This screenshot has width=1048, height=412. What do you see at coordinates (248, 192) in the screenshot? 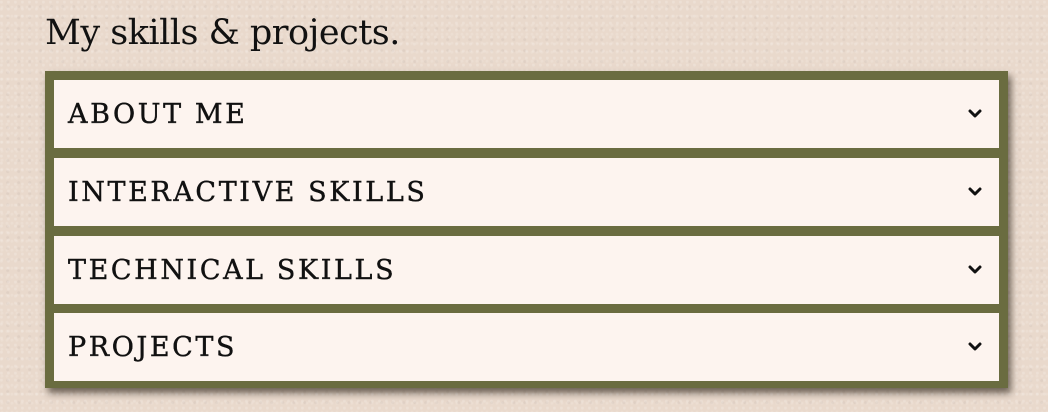
I see `accordion-item-label: INTERACTIVE SKILLS` at bounding box center [248, 192].